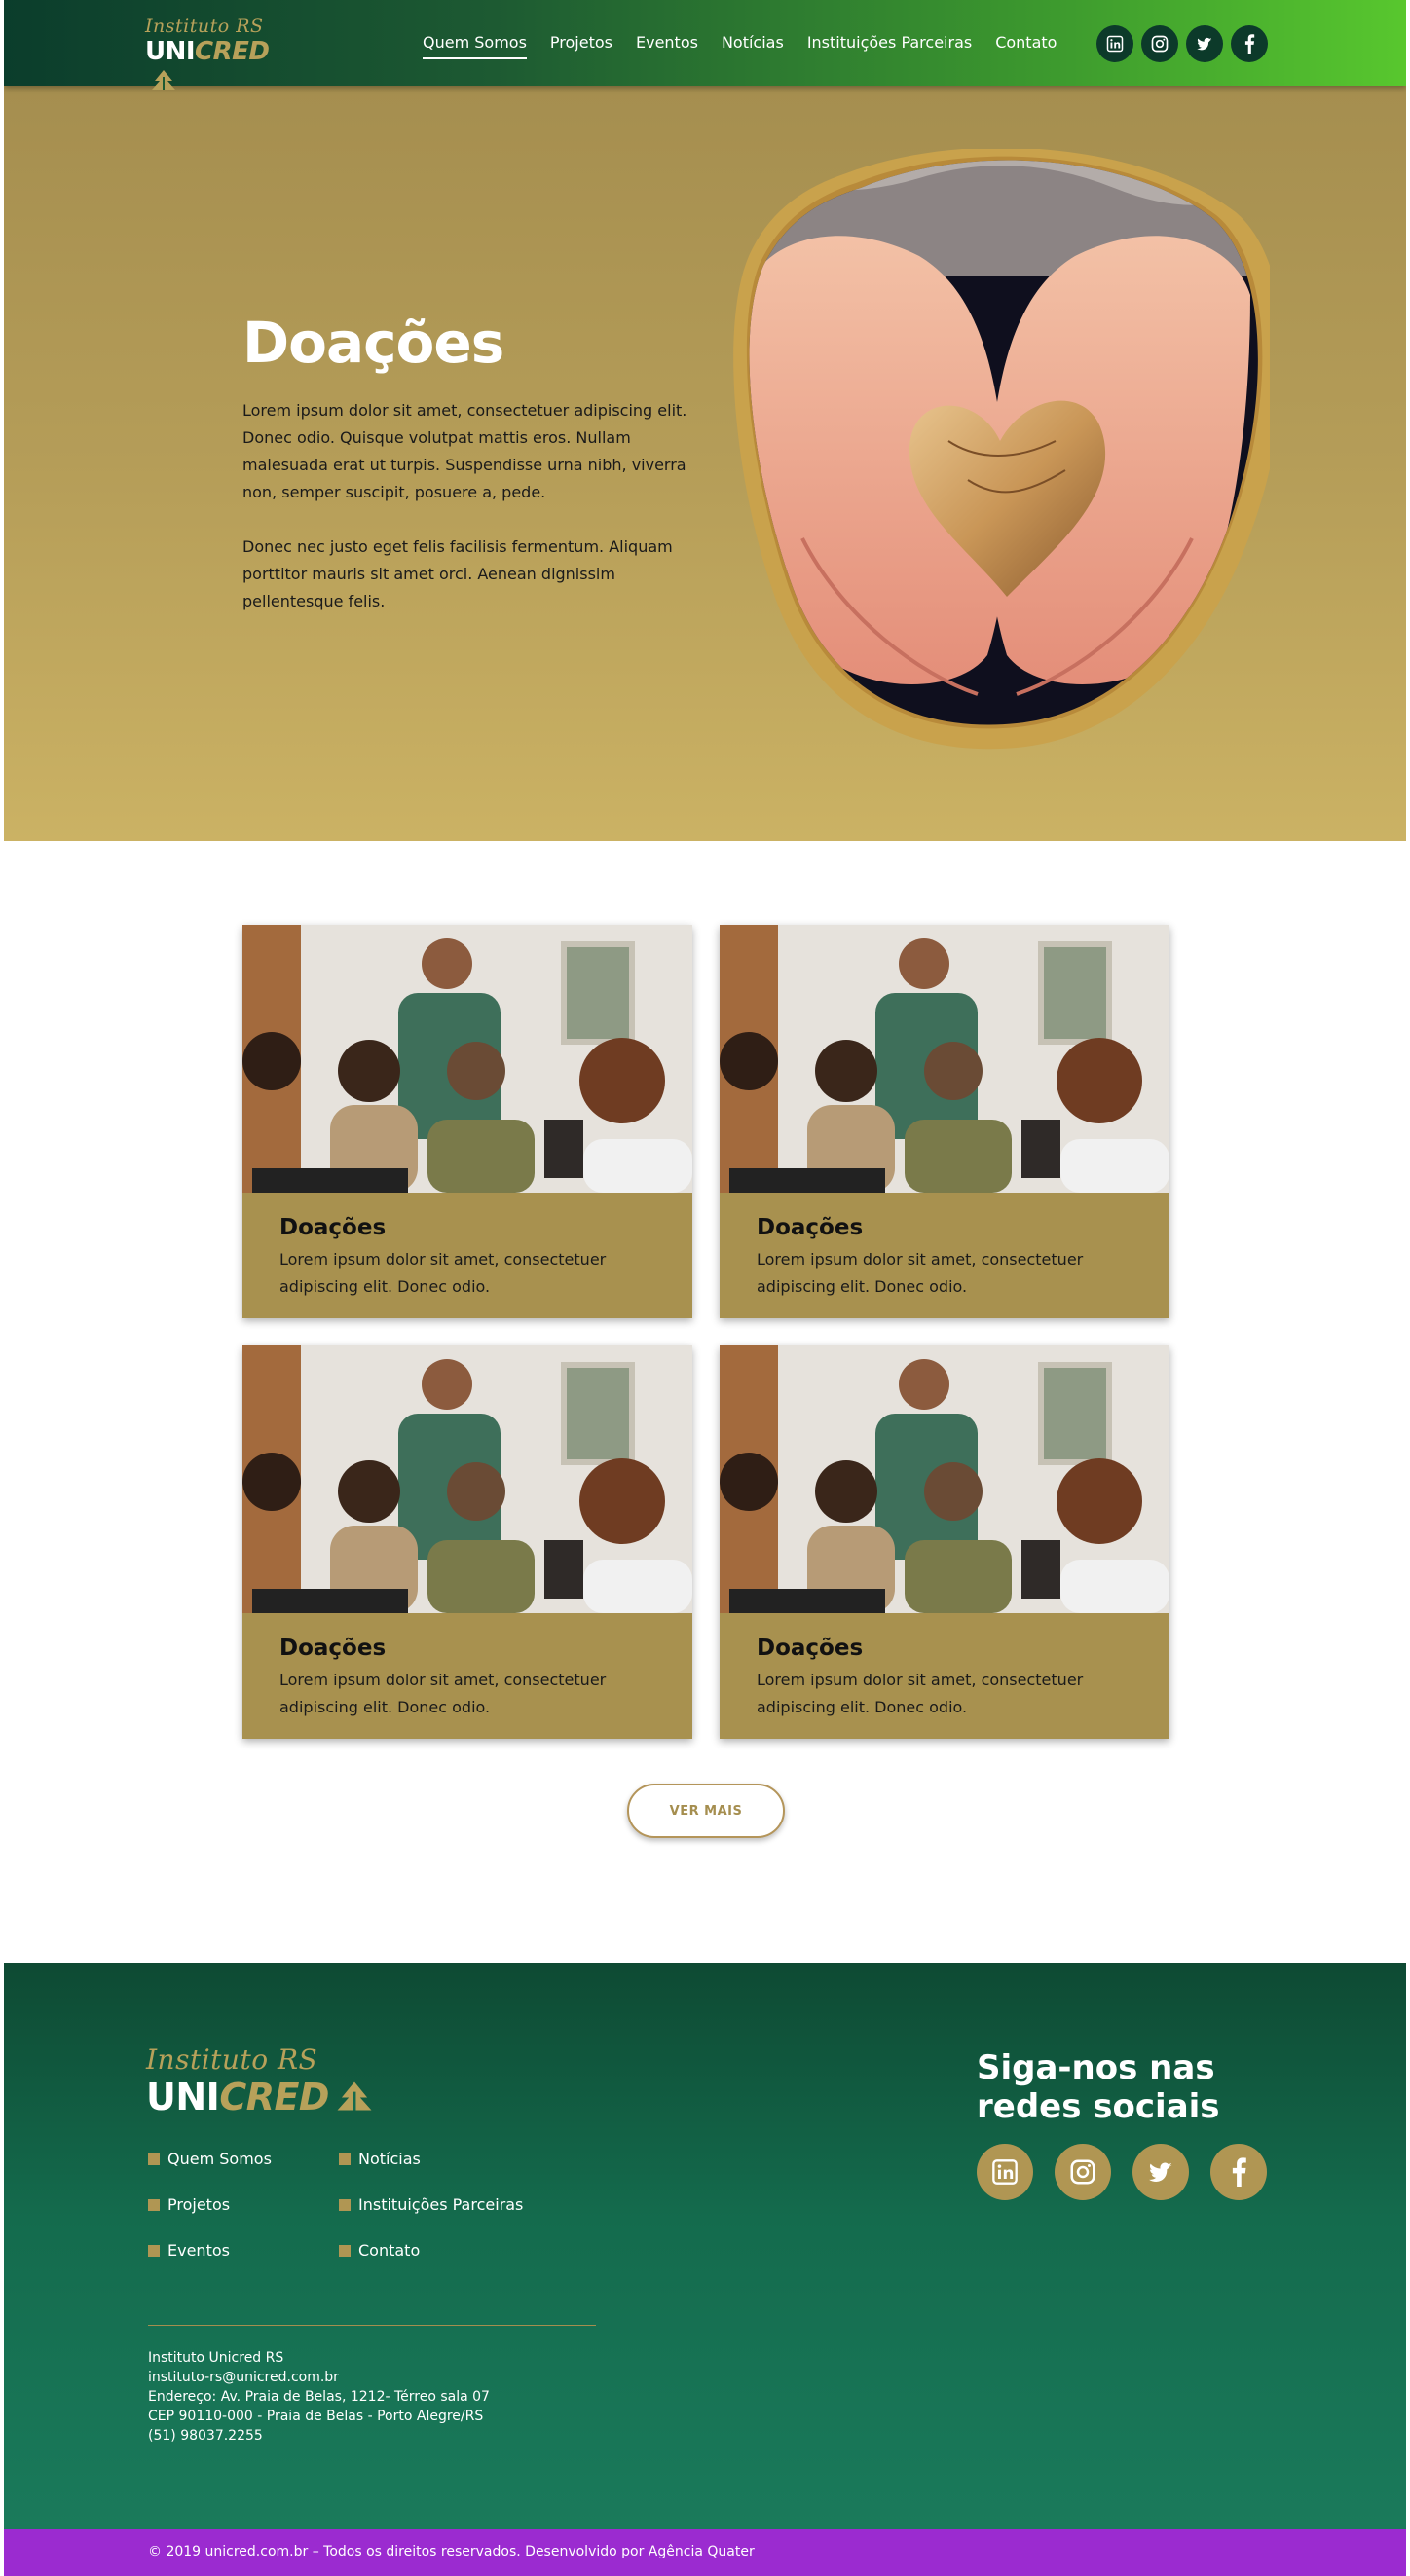  I want to click on hero-image-hands-heart, so click(1001, 449).